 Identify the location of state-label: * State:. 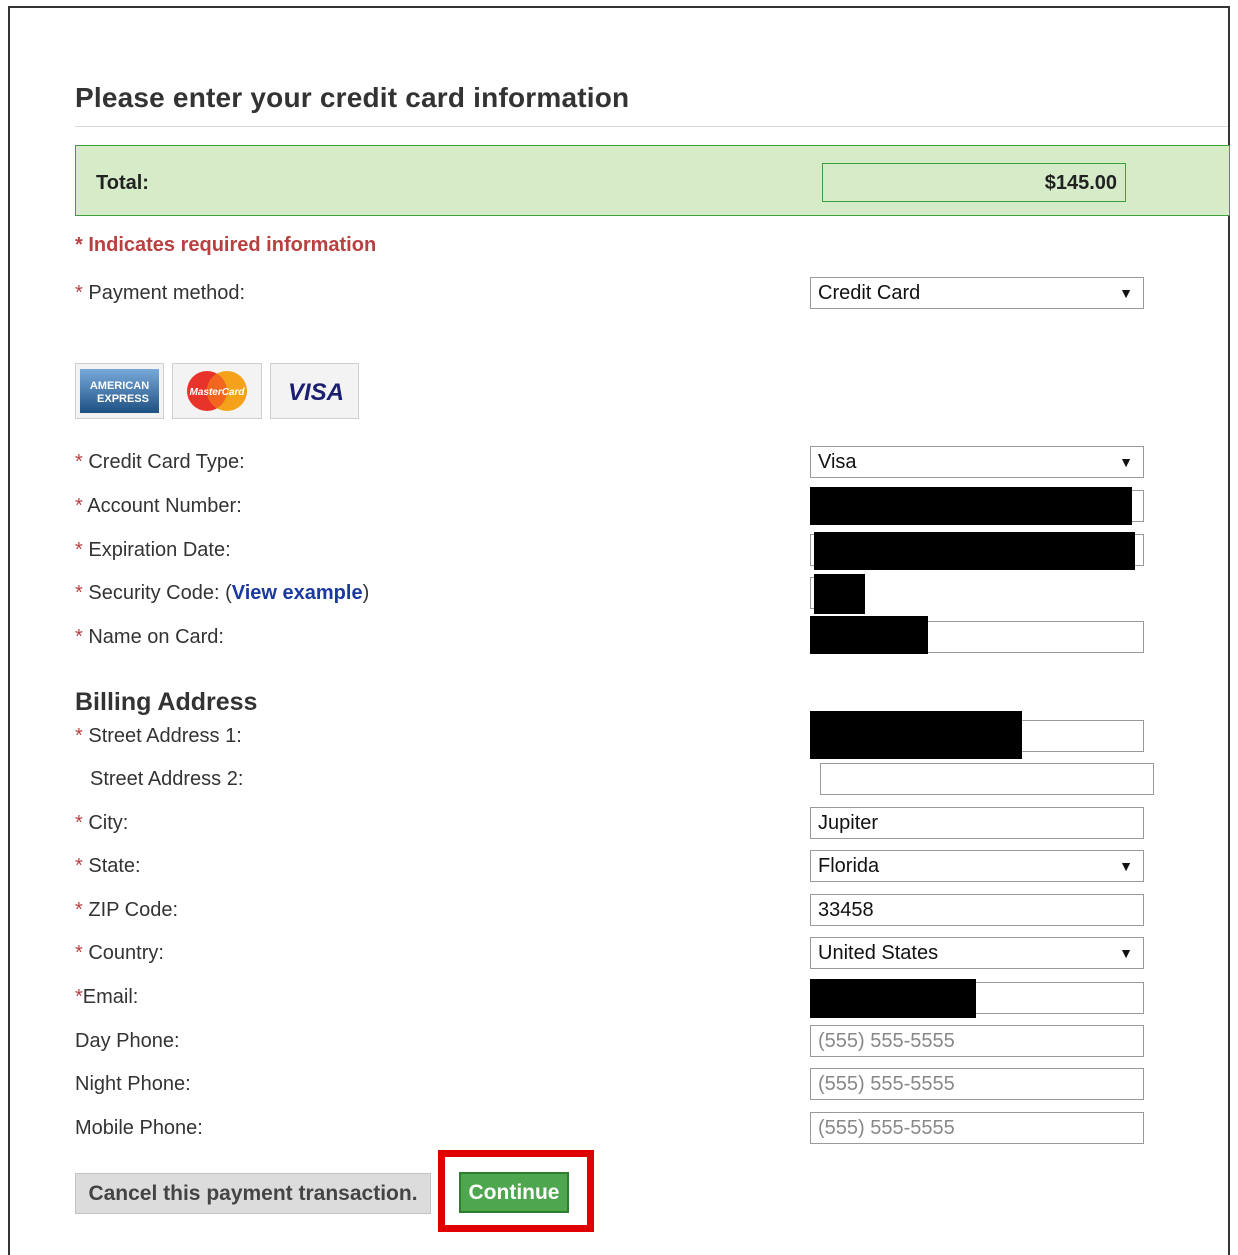
(108, 866).